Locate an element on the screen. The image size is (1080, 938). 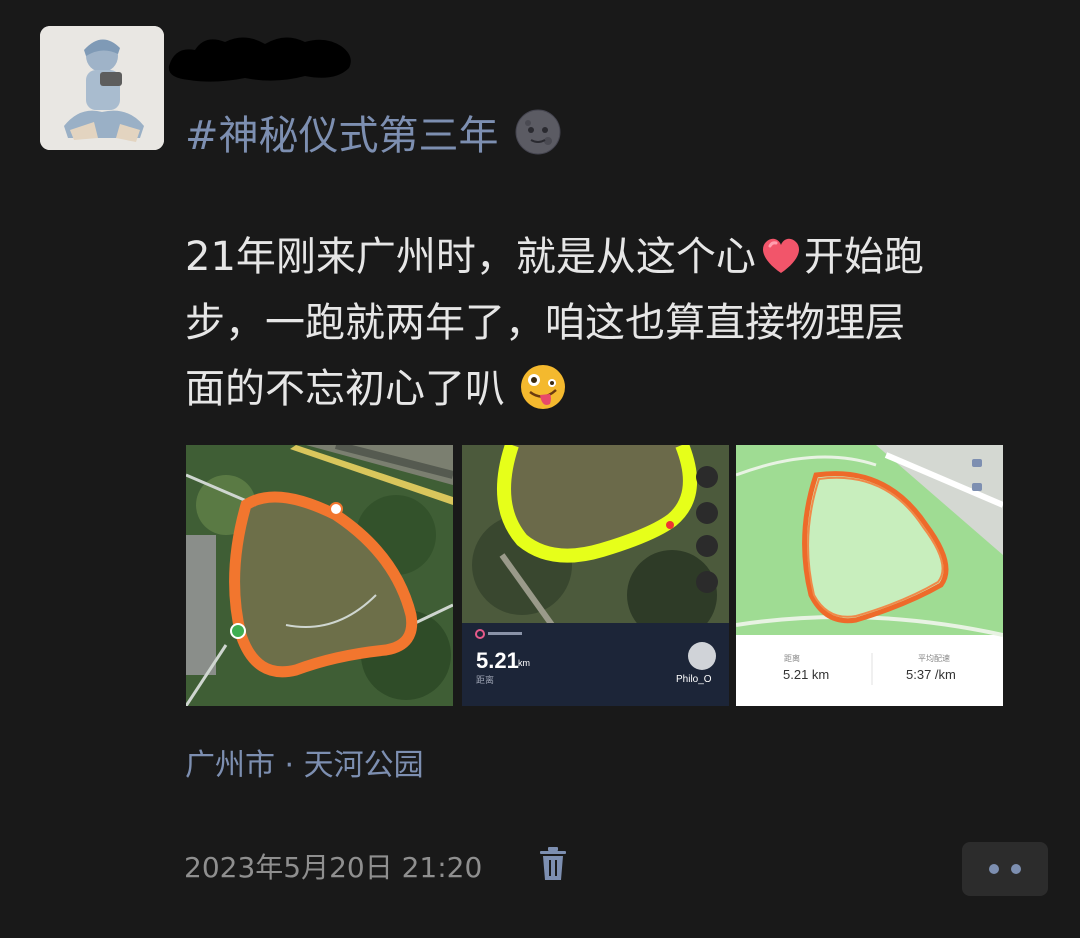
more-dot-left is located at coordinates (994, 869).